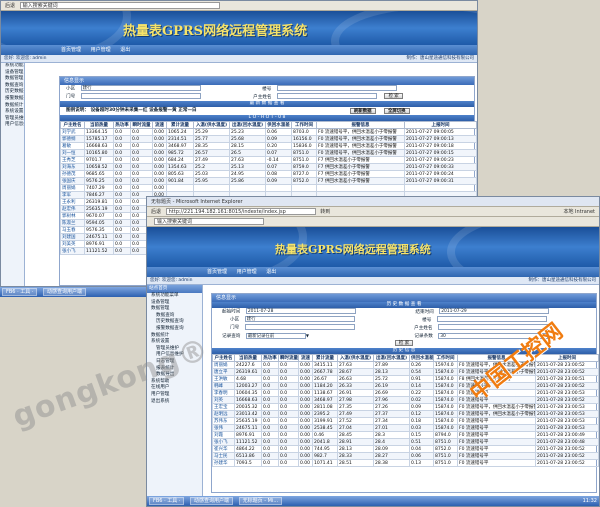 This screenshot has width=600, height=507. Describe the element at coordinates (20, 292) in the screenshot. I see `left-start-button: FB6 · 工具 ·` at that location.